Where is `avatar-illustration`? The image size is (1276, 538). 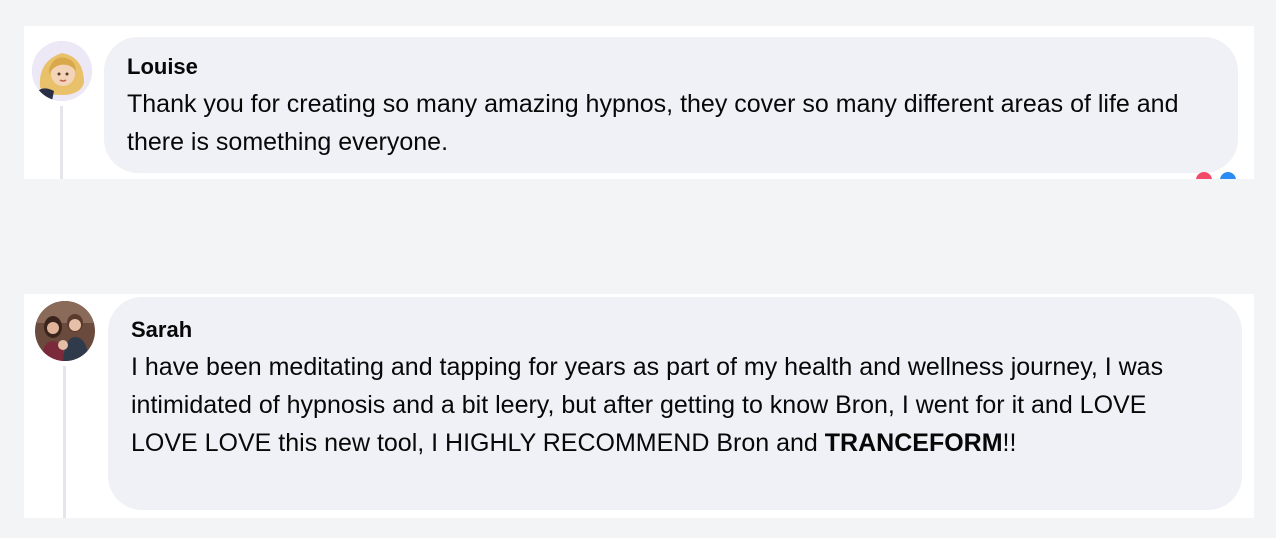
avatar-illustration is located at coordinates (62, 71).